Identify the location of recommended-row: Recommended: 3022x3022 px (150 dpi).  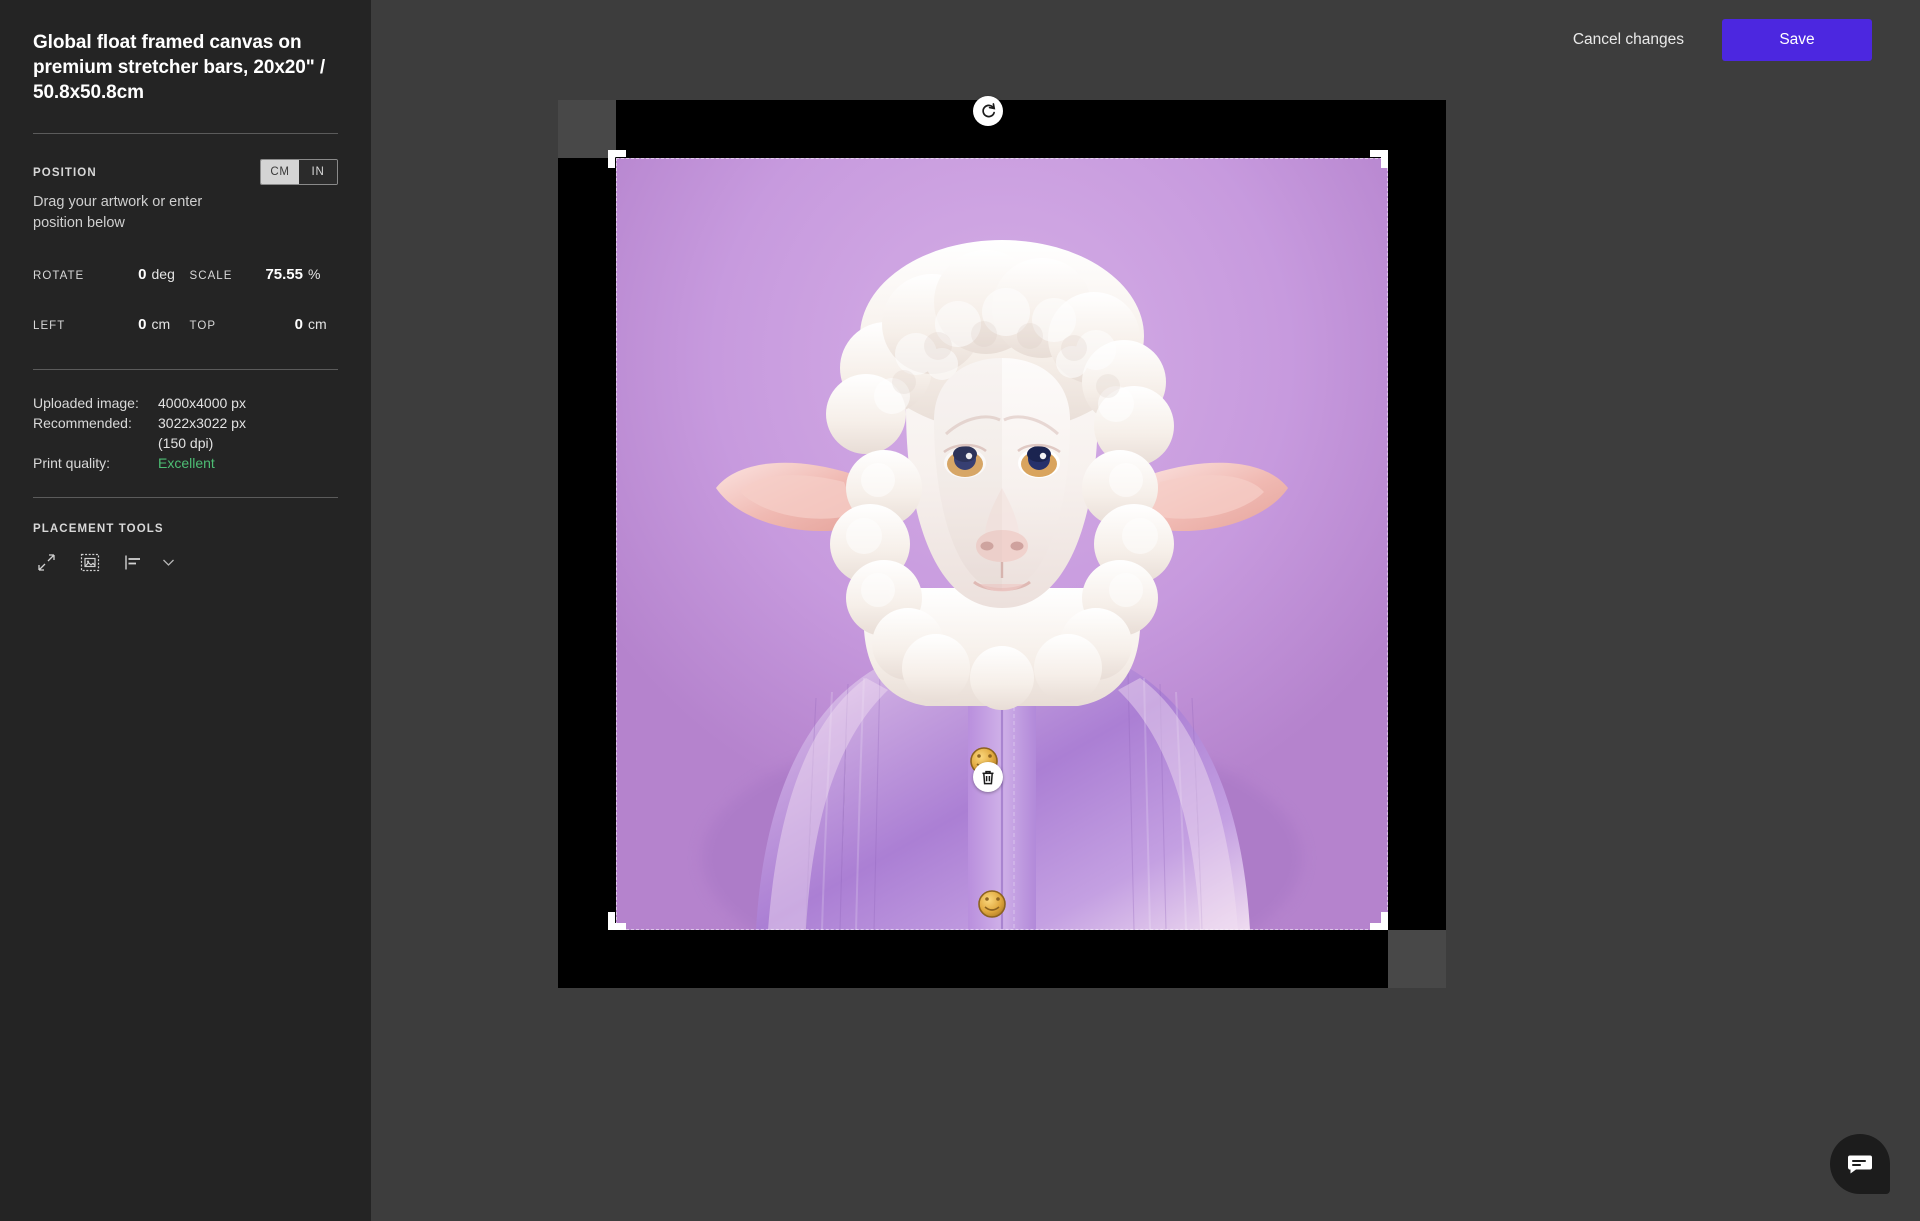
(185, 434).